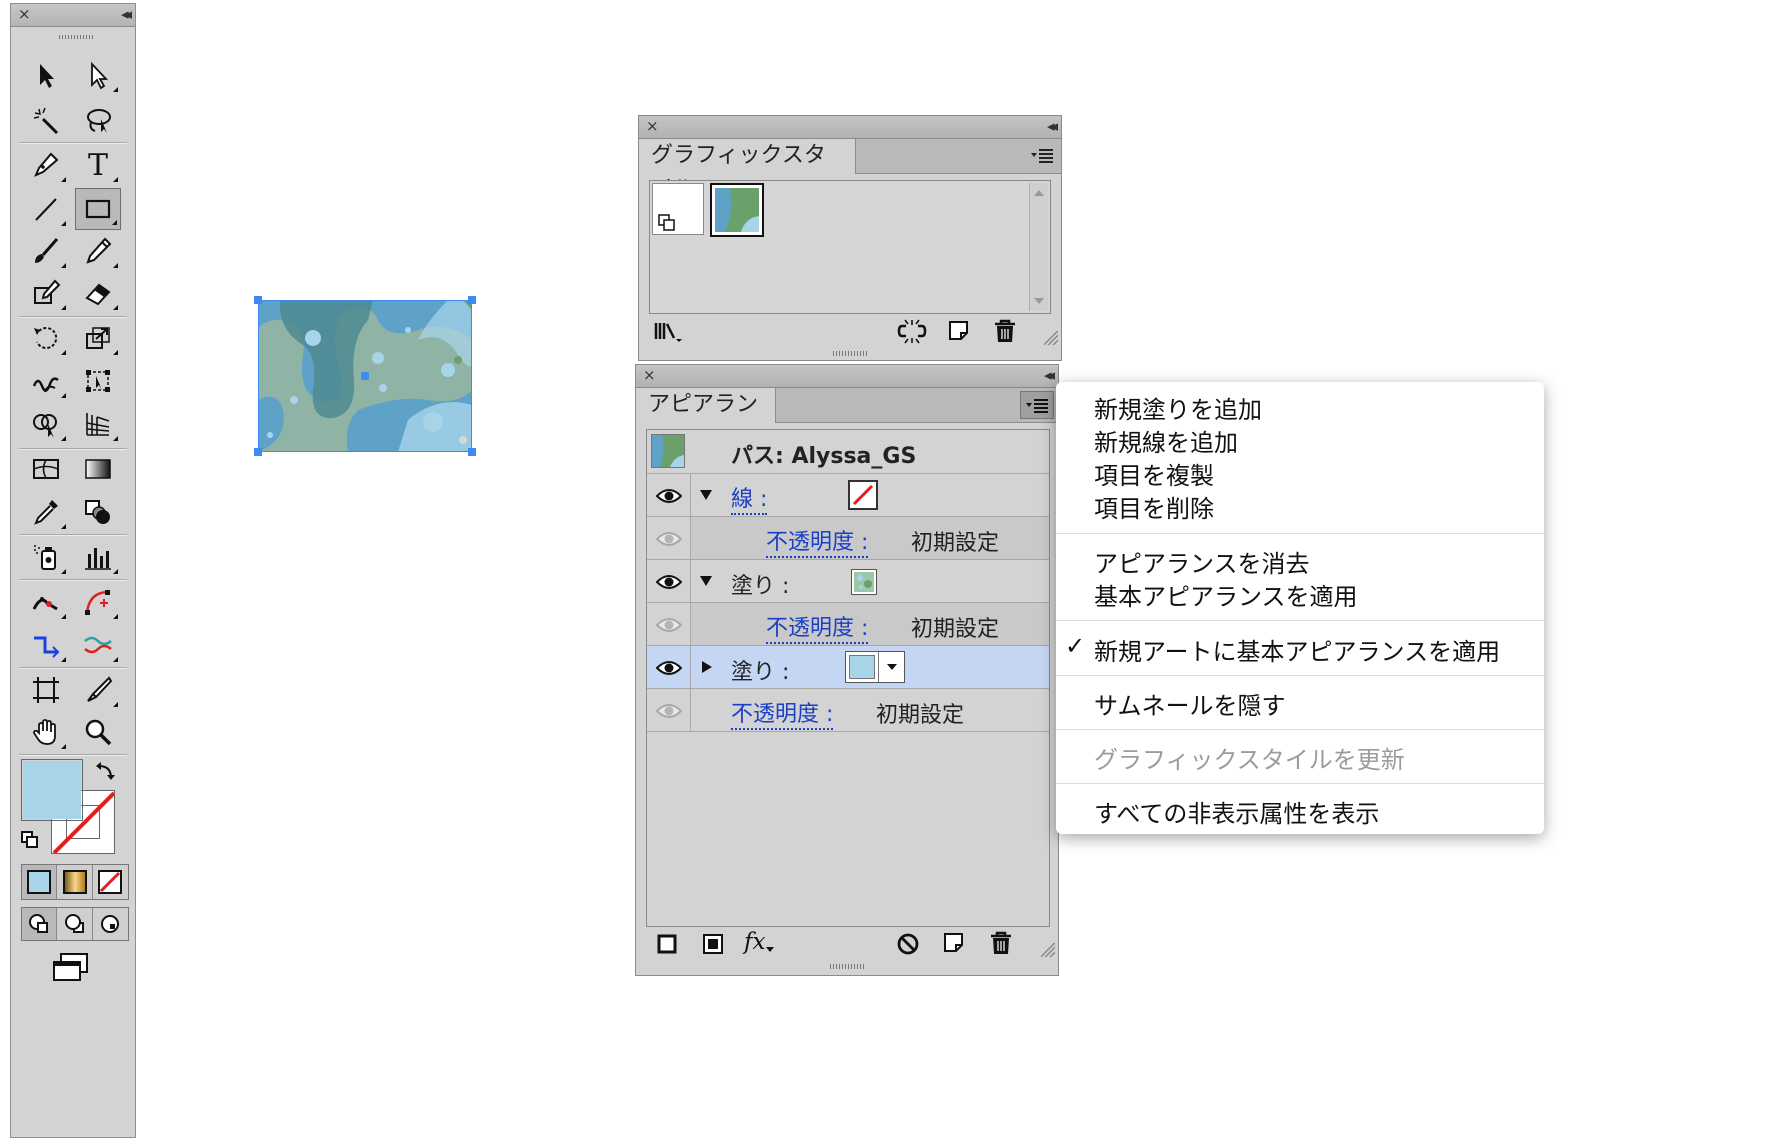 The image size is (1785, 1146). I want to click on eraser-tool, so click(98, 293).